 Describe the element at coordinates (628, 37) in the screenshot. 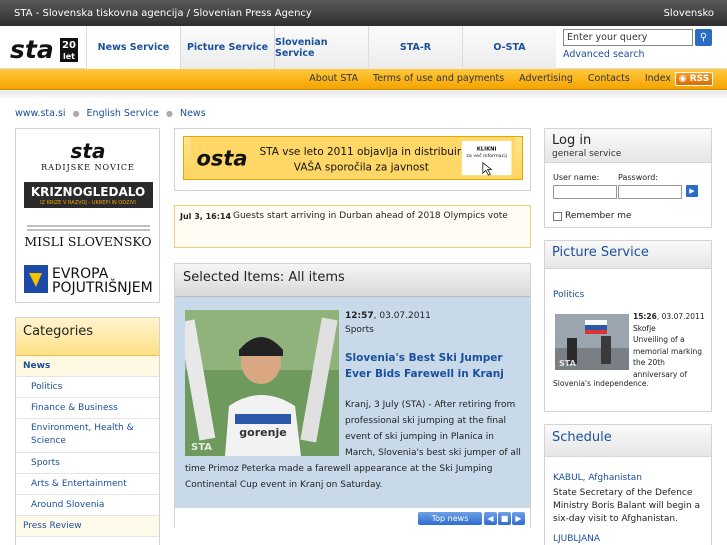

I see `search-input` at that location.